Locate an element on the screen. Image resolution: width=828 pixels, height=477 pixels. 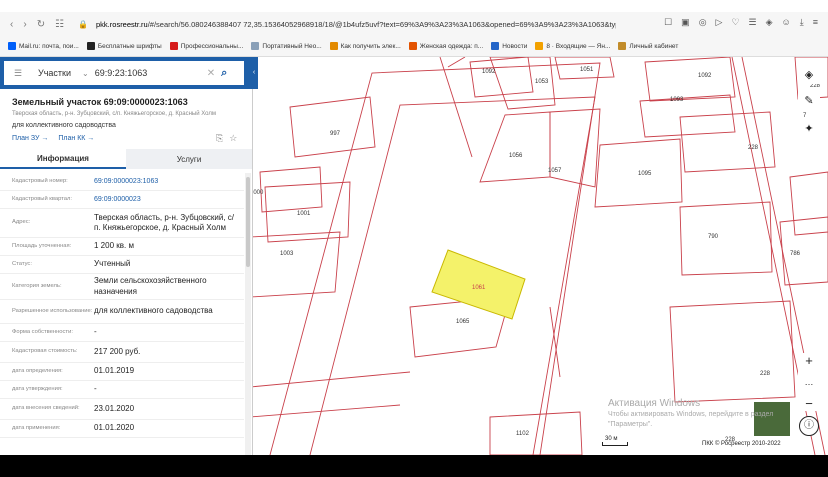
cart-icon: ☰ is located at coordinates (753, 22).